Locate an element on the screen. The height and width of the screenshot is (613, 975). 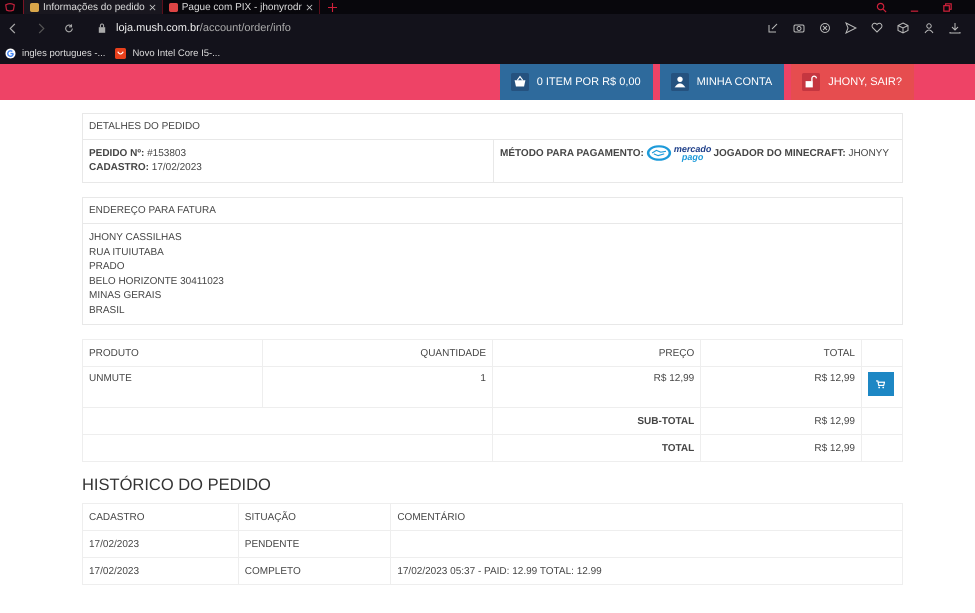
section-title: HISTÓRICO DO PEDIDO is located at coordinates (177, 485).